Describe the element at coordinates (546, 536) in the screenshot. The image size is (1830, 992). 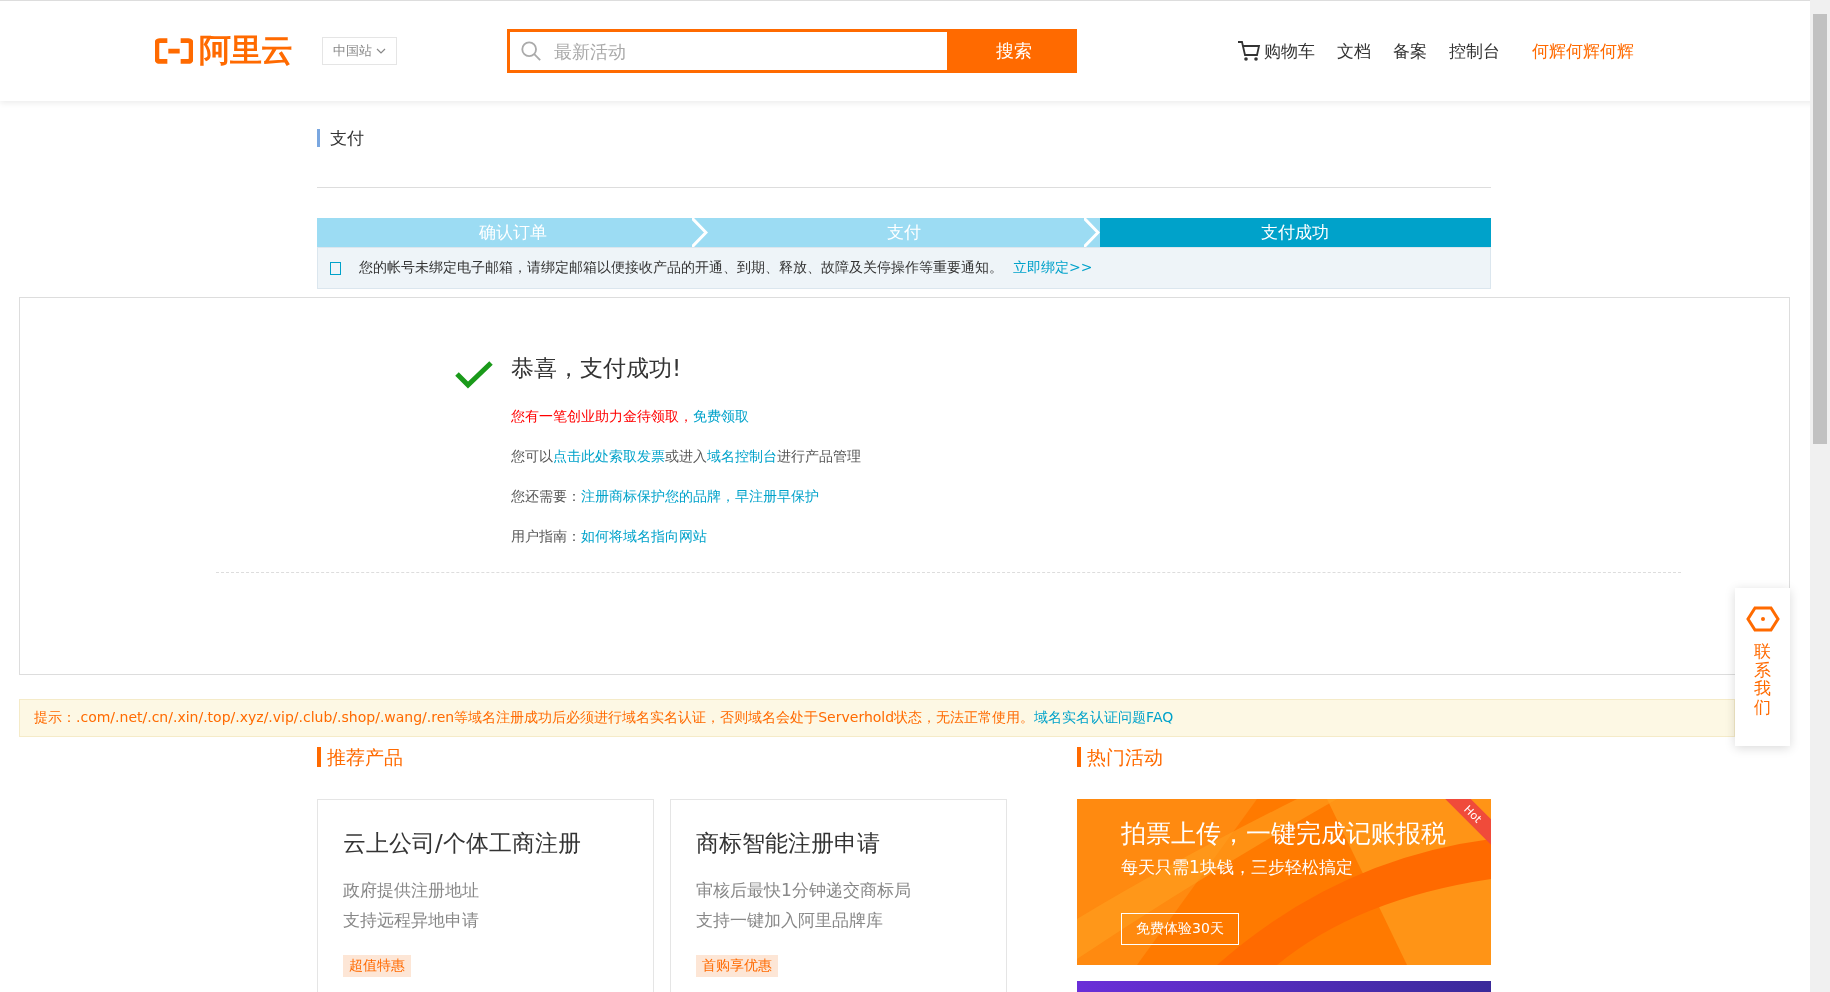
I see `info-text: 用户指南：` at that location.